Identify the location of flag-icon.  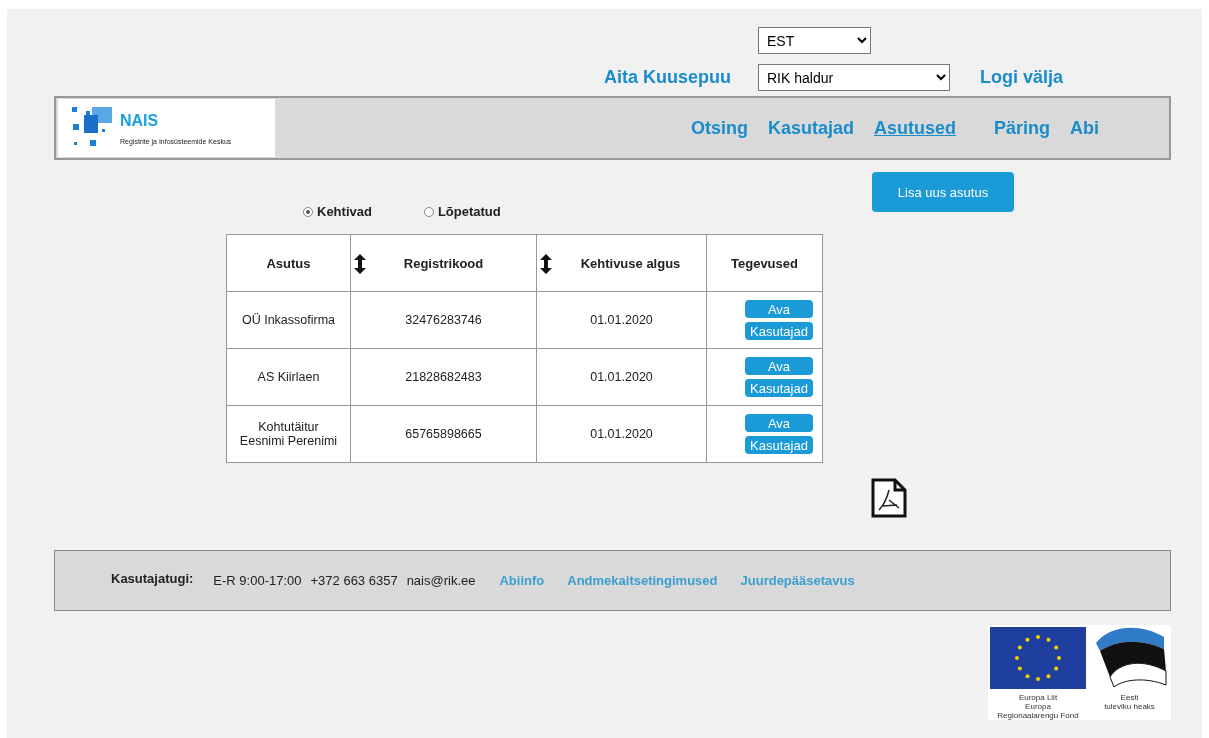
(1038, 658).